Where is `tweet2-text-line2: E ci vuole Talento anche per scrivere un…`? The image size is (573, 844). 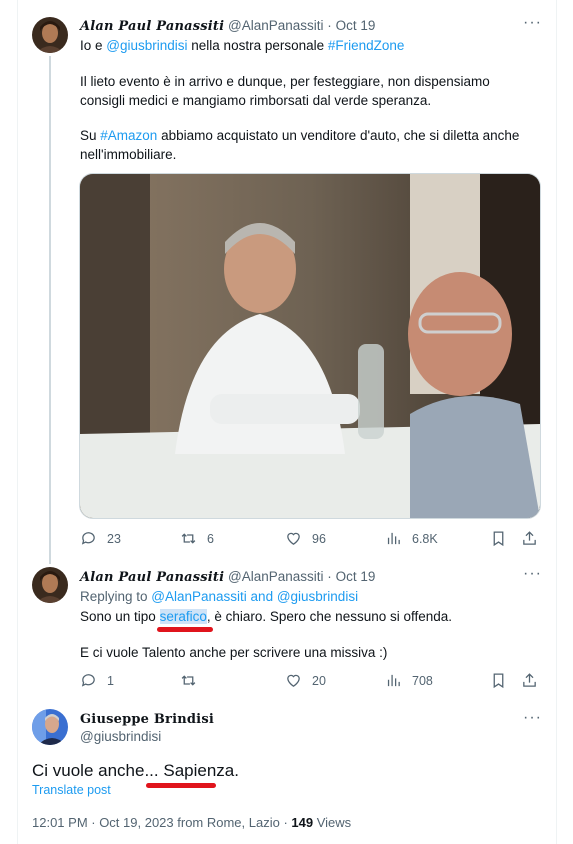
tweet2-text-line2: E ci vuole Talento anche per scrivere un… is located at coordinates (234, 652).